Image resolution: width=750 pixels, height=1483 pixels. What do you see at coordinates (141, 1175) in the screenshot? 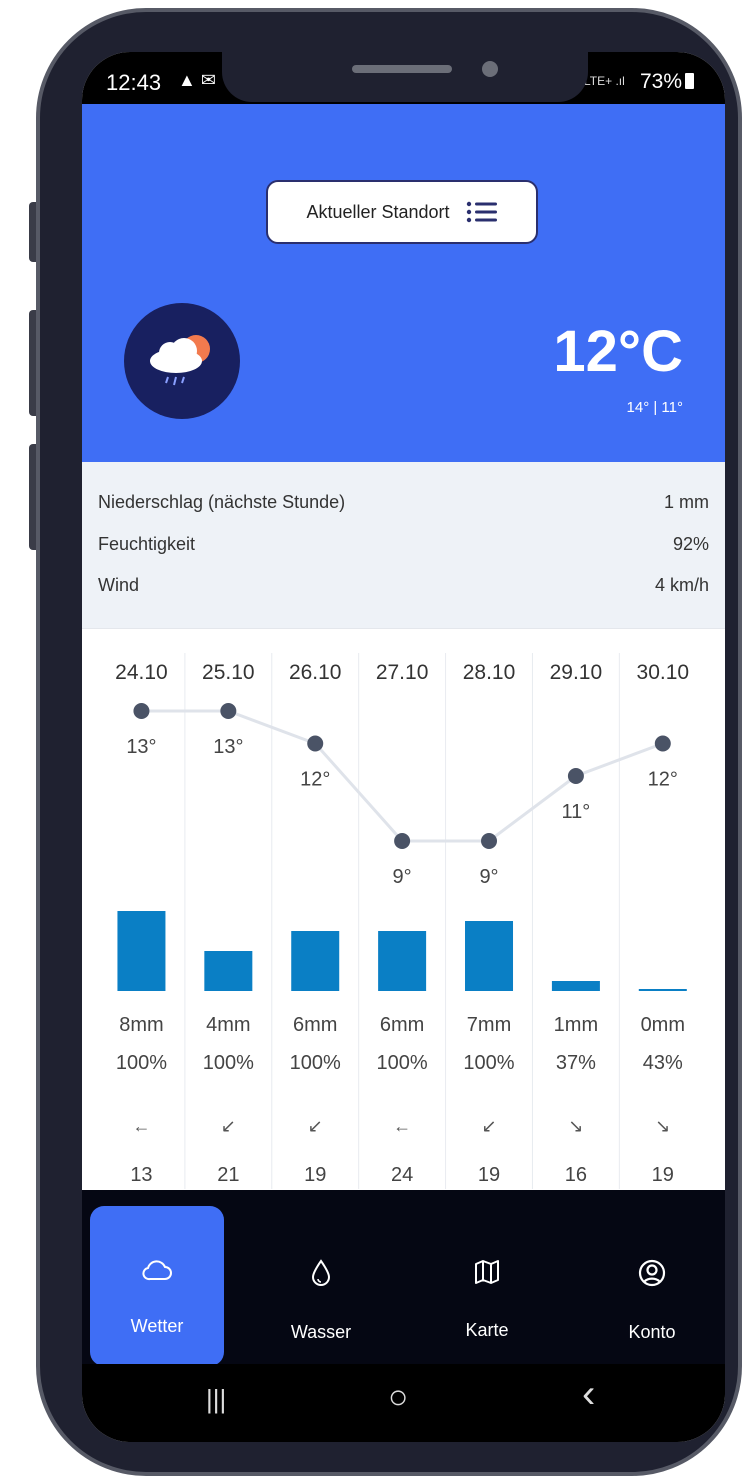
I see `wind-speed-label: 13` at bounding box center [141, 1175].